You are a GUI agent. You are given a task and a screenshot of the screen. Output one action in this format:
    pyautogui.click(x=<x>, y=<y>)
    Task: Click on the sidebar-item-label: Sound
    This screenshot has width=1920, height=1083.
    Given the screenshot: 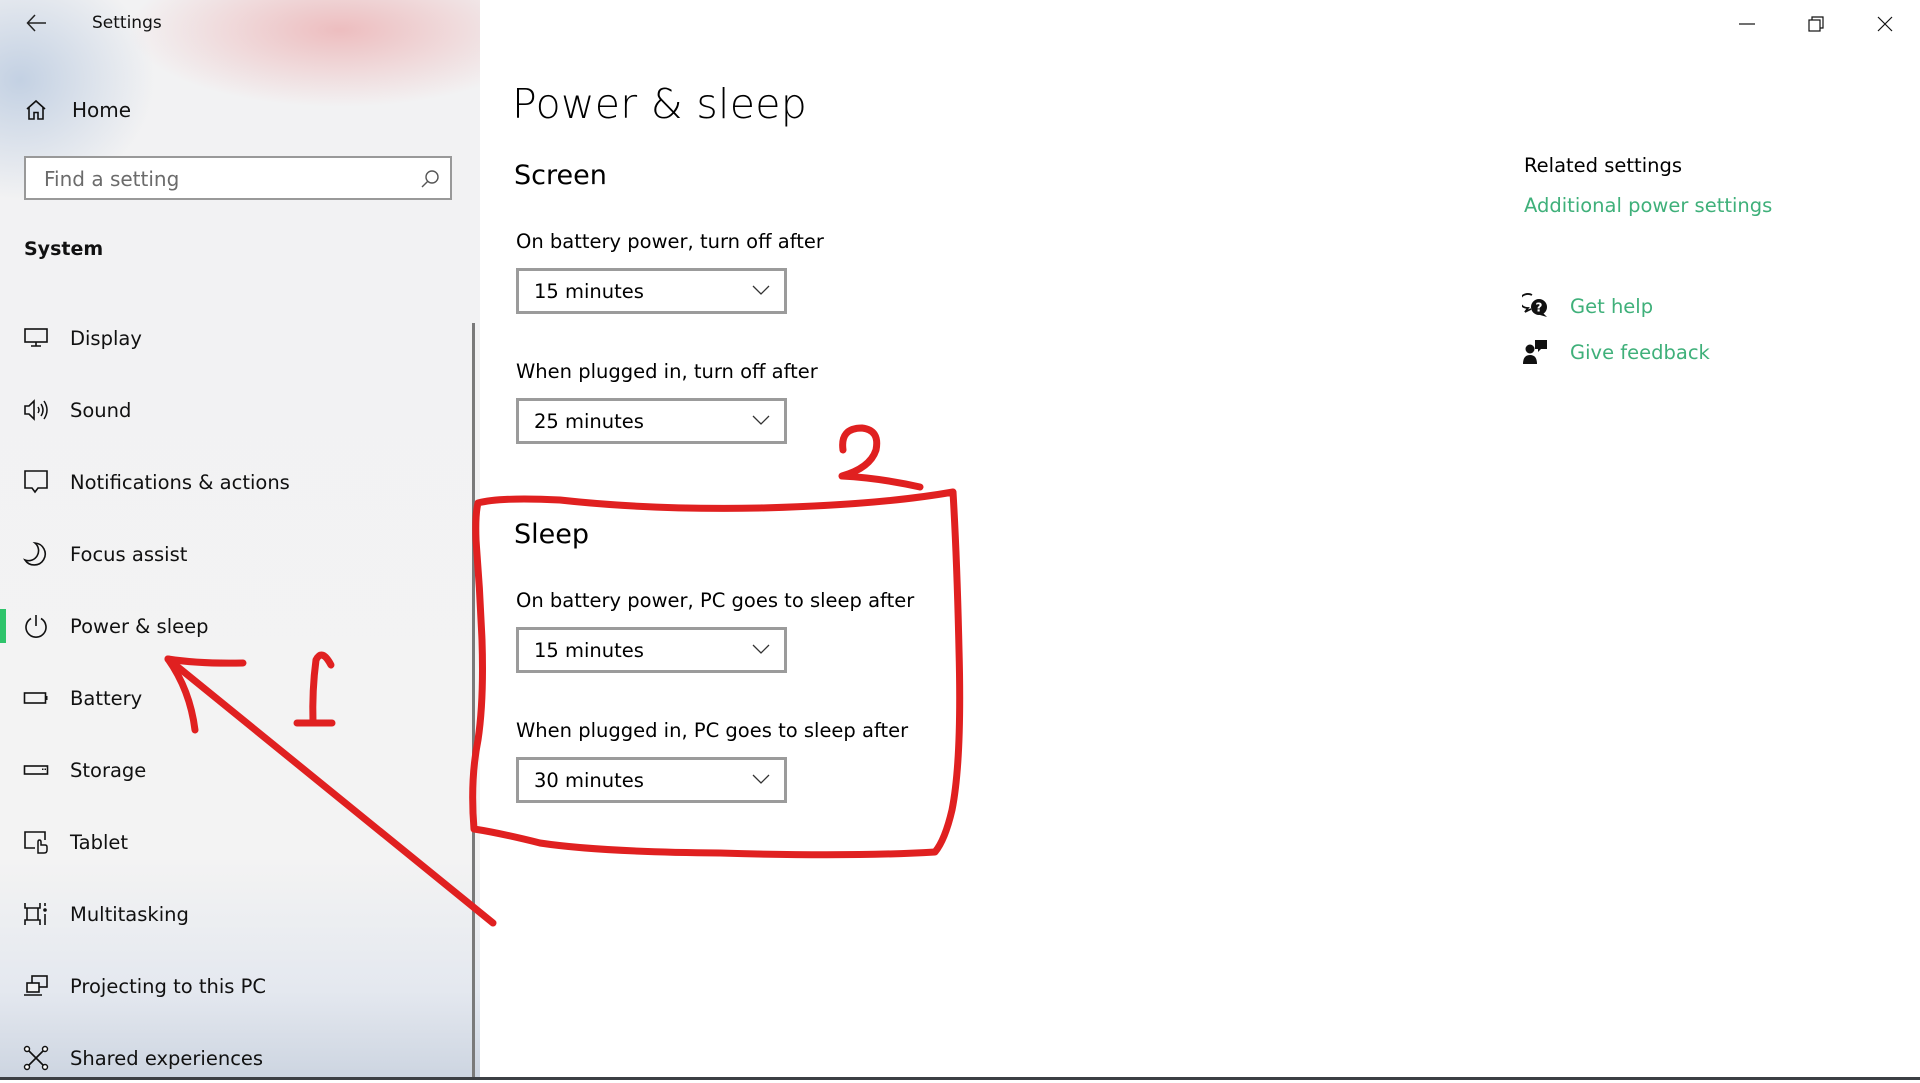 What is the action you would take?
    pyautogui.click(x=101, y=410)
    